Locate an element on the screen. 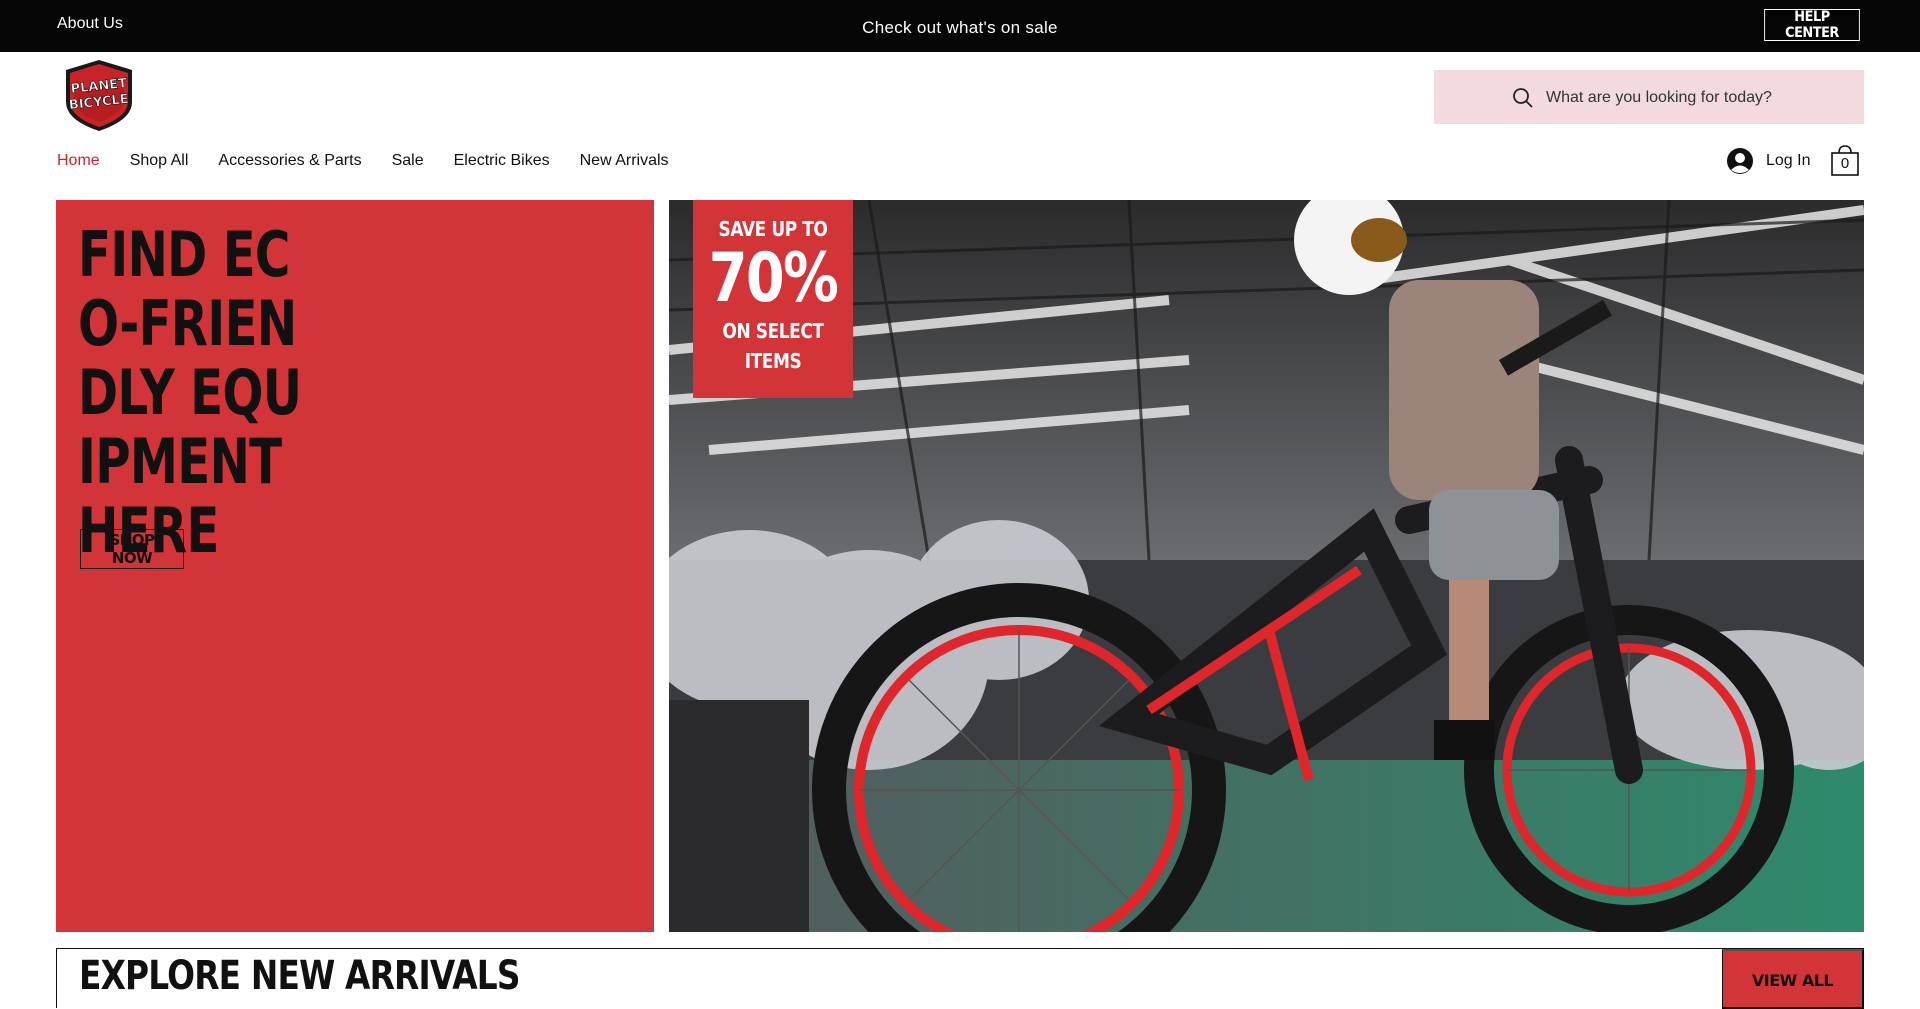  sale-promo-text: Check out what's on sale is located at coordinates (960, 28).